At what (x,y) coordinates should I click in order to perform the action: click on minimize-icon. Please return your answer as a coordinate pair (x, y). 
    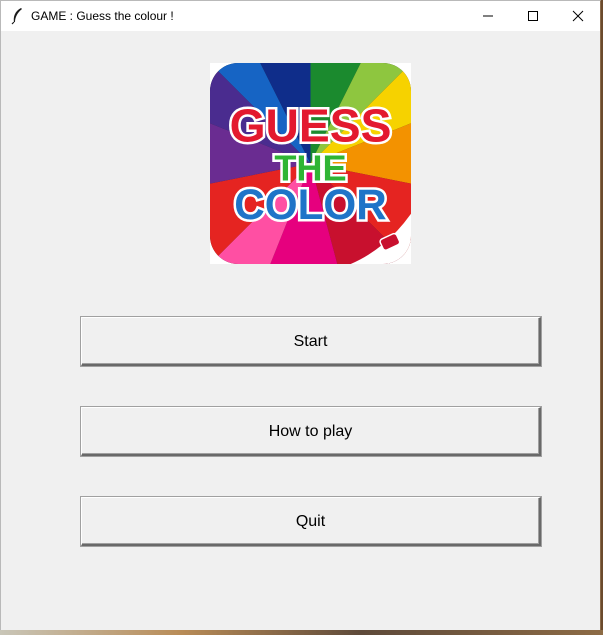
    Looking at the image, I should click on (488, 16).